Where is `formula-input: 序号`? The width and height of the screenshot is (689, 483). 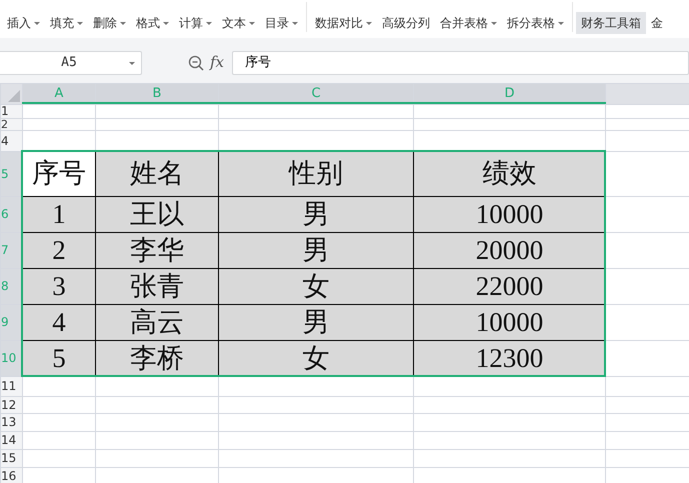 formula-input: 序号 is located at coordinates (460, 62).